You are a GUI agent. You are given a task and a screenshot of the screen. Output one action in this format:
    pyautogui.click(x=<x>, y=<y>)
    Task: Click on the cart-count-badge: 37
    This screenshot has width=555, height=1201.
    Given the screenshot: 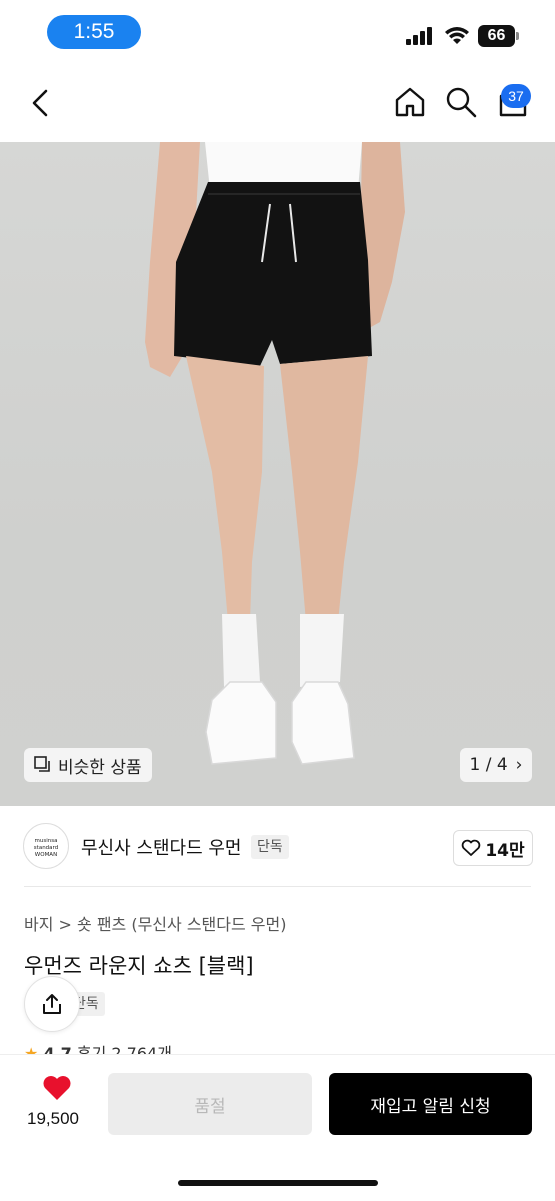 What is the action you would take?
    pyautogui.click(x=516, y=96)
    